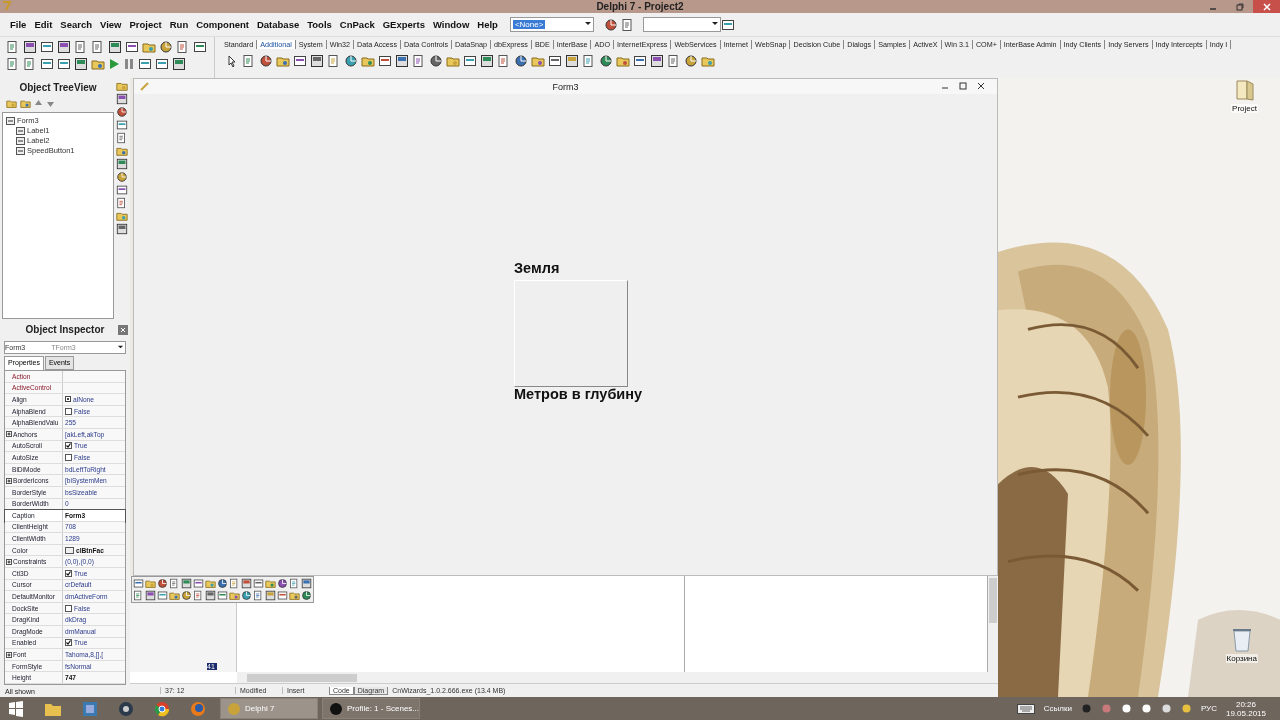  Describe the element at coordinates (403, 24) in the screenshot. I see `menu-item: GExperts` at that location.